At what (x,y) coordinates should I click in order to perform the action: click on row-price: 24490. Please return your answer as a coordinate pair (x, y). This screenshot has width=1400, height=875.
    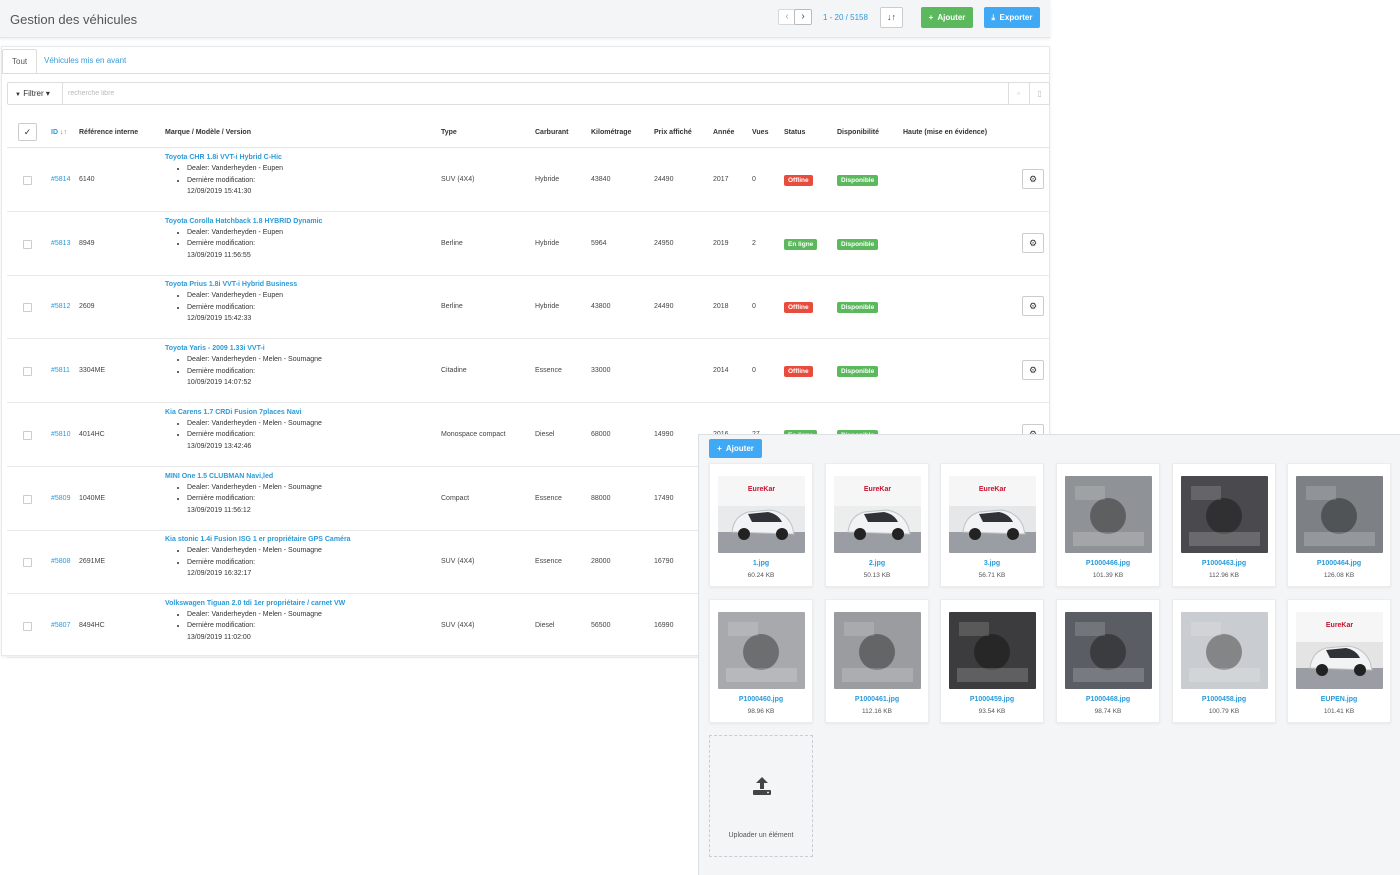
    Looking at the image, I should click on (664, 179).